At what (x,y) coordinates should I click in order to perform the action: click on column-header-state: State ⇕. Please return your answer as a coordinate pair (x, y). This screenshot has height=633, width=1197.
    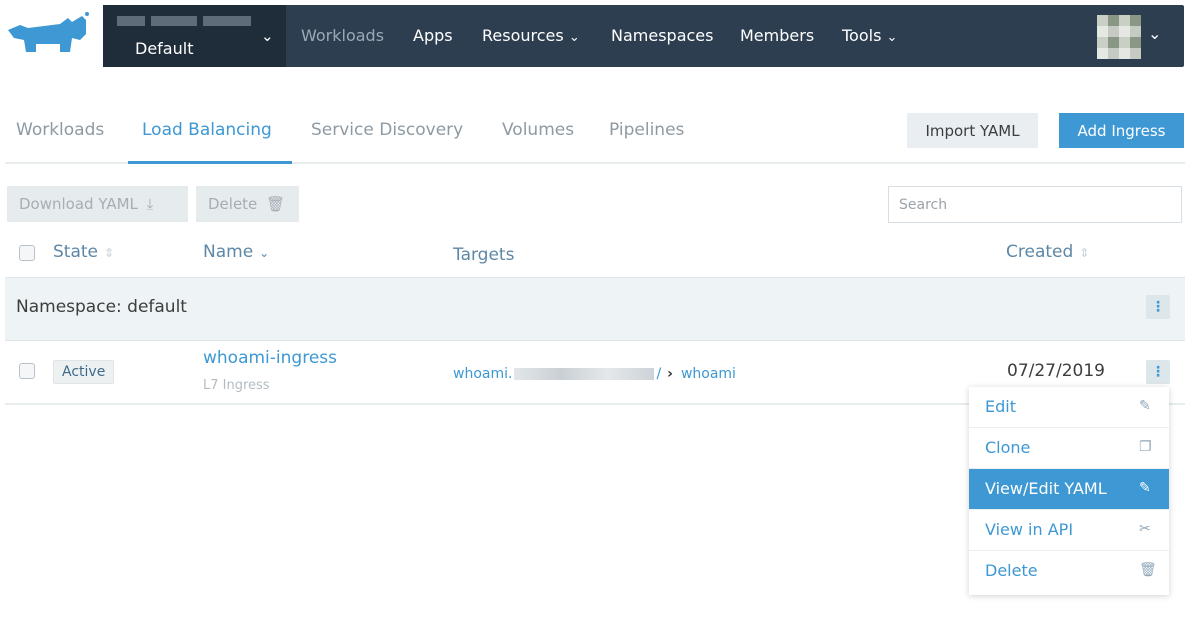
    Looking at the image, I should click on (83, 252).